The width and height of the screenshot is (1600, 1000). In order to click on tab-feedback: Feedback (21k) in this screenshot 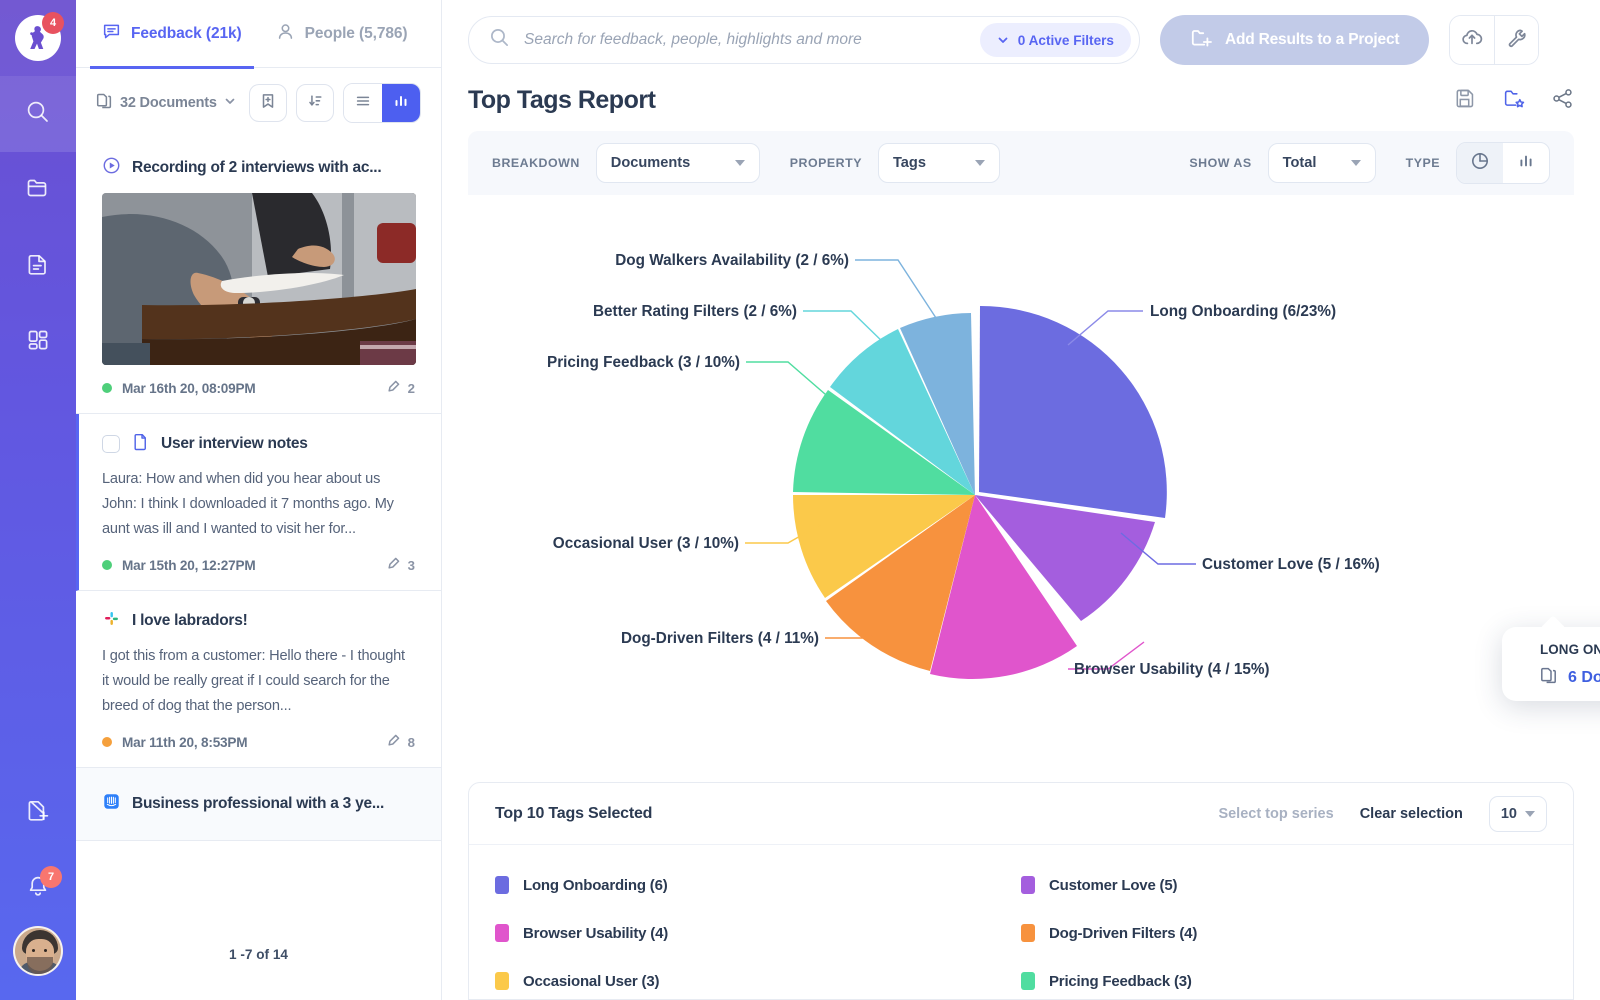, I will do `click(172, 34)`.